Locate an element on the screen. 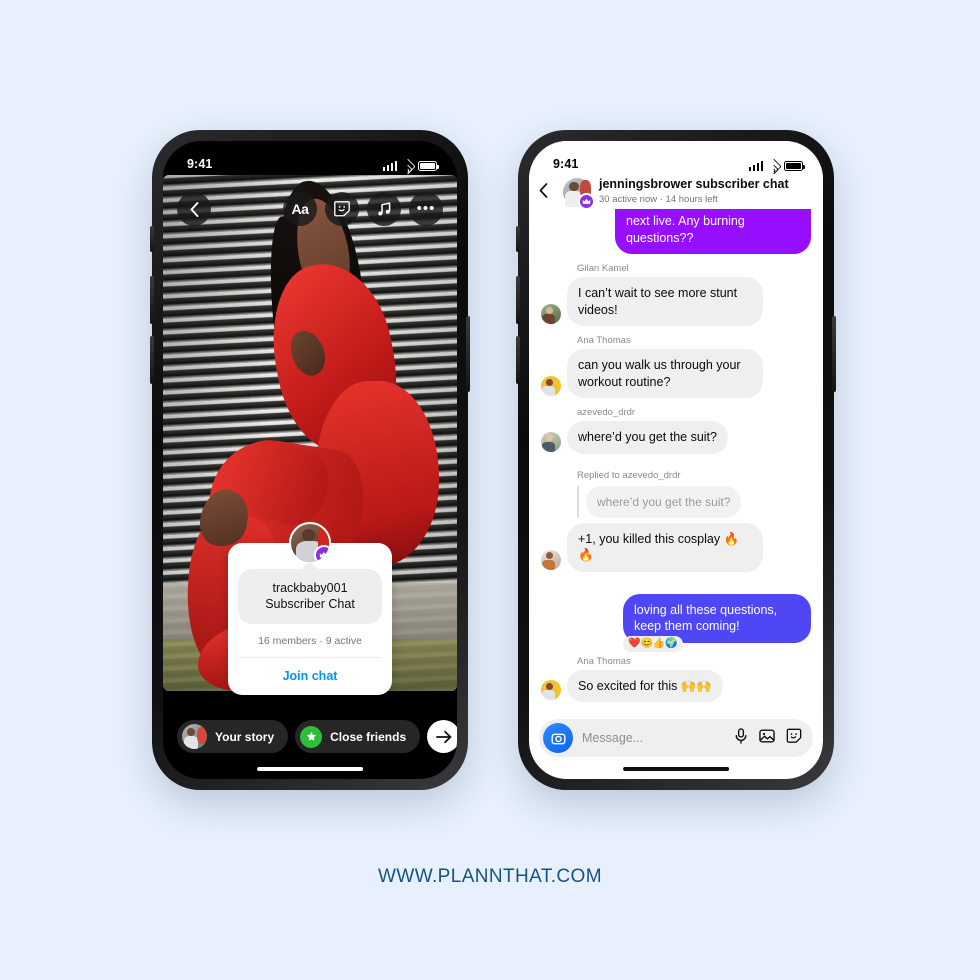  story-toolbar: Aa ••• is located at coordinates (310, 209).